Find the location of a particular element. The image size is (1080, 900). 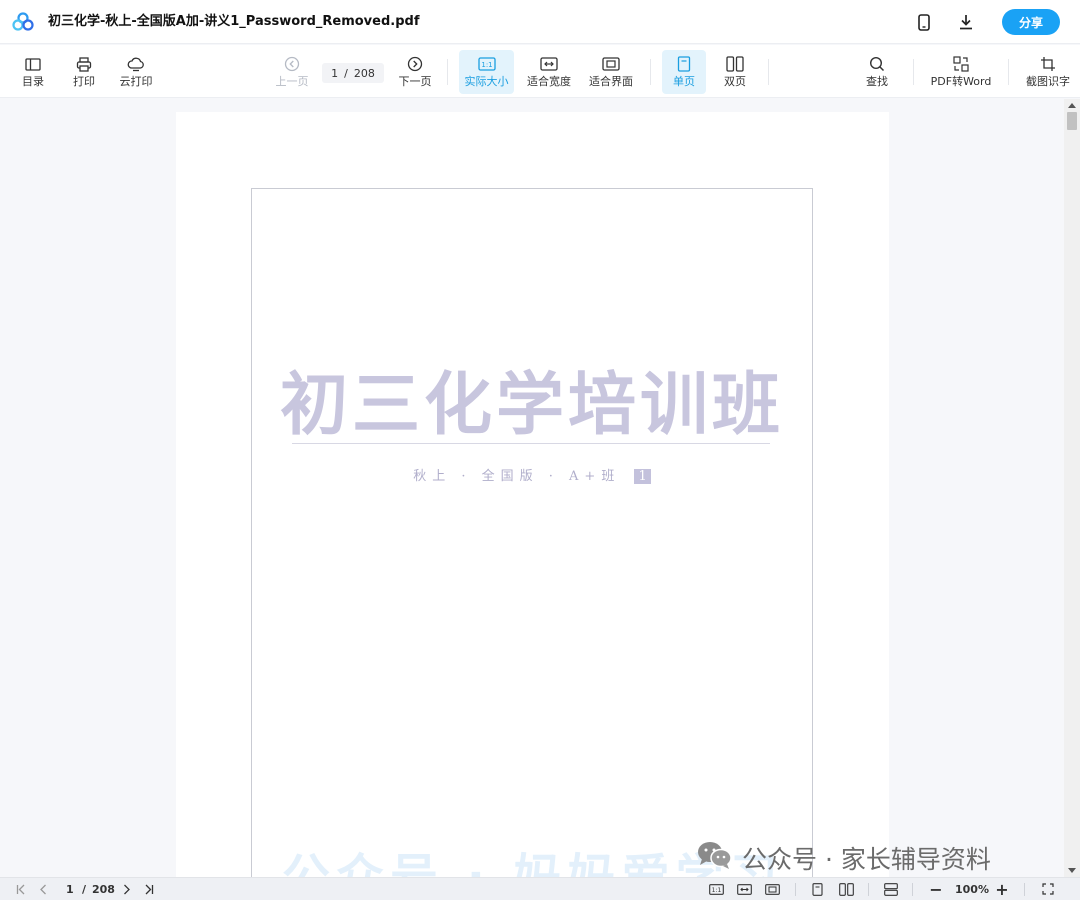

print-button: 打印 is located at coordinates (84, 72).